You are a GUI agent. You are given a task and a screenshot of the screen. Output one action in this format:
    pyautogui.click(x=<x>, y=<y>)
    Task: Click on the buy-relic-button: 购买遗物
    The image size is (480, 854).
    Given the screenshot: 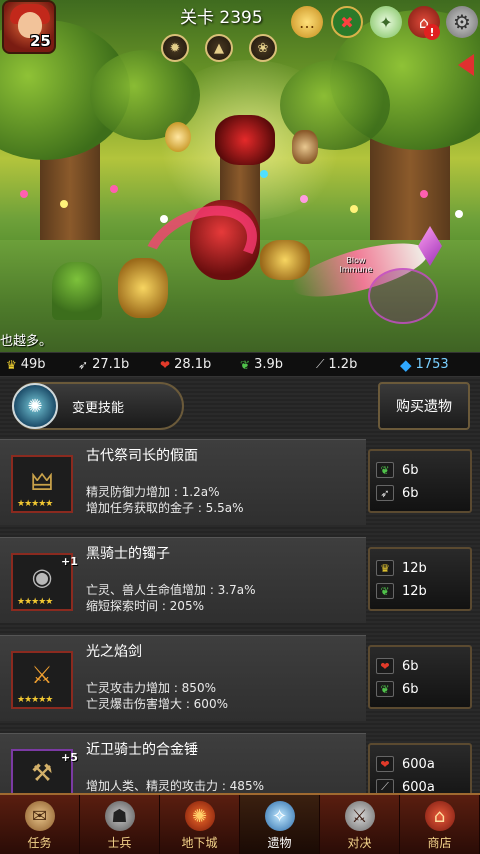 What is the action you would take?
    pyautogui.click(x=424, y=406)
    